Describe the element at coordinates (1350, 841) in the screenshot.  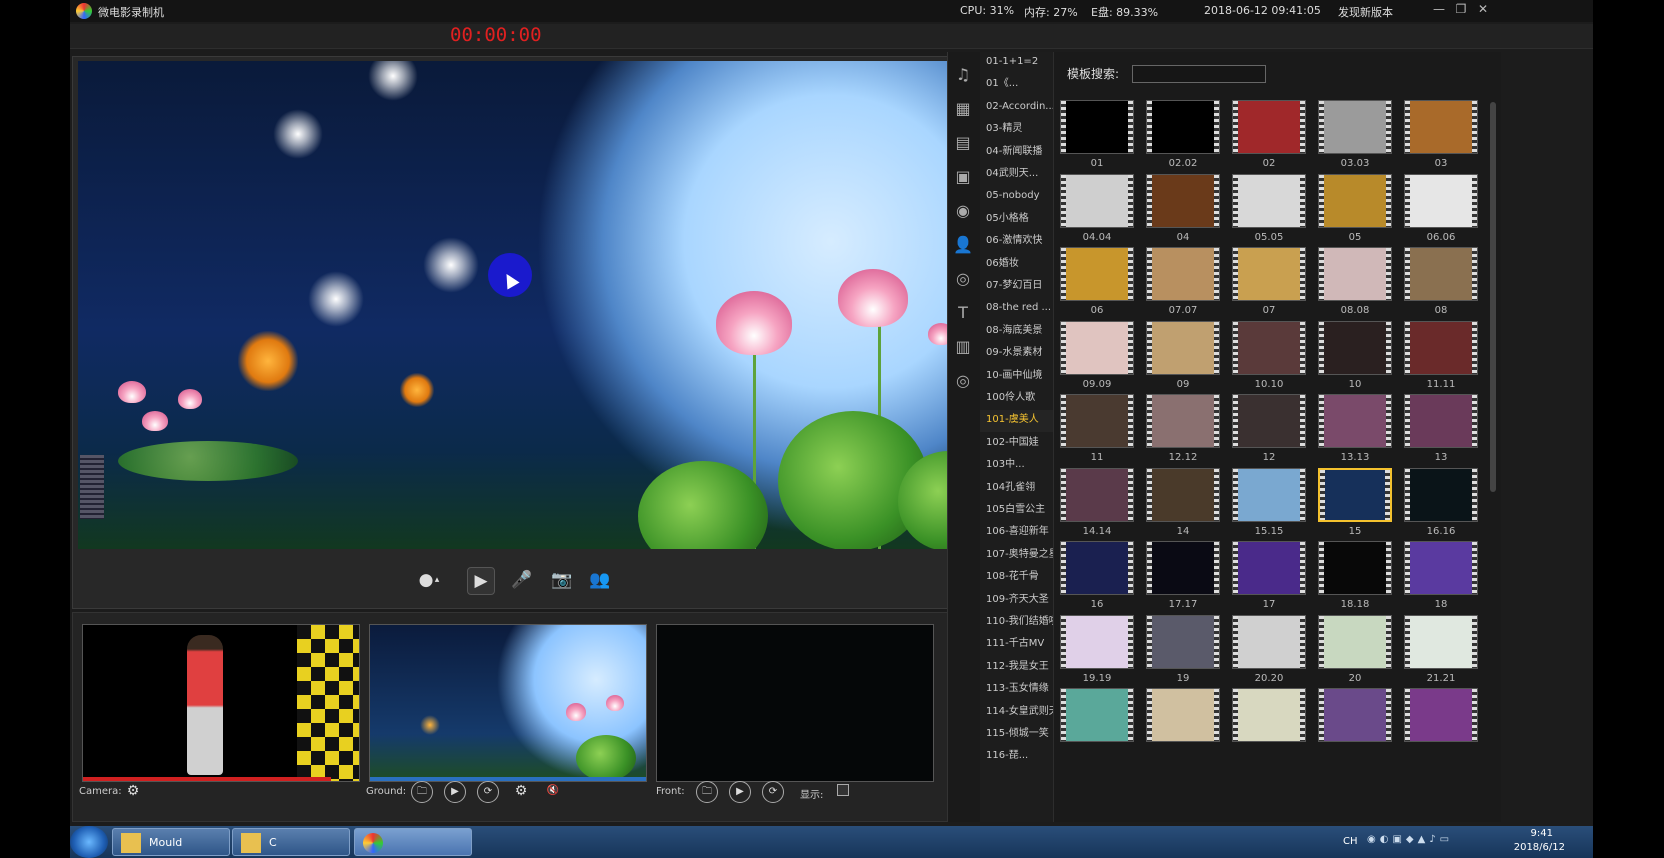
I see `input-language: CH` at that location.